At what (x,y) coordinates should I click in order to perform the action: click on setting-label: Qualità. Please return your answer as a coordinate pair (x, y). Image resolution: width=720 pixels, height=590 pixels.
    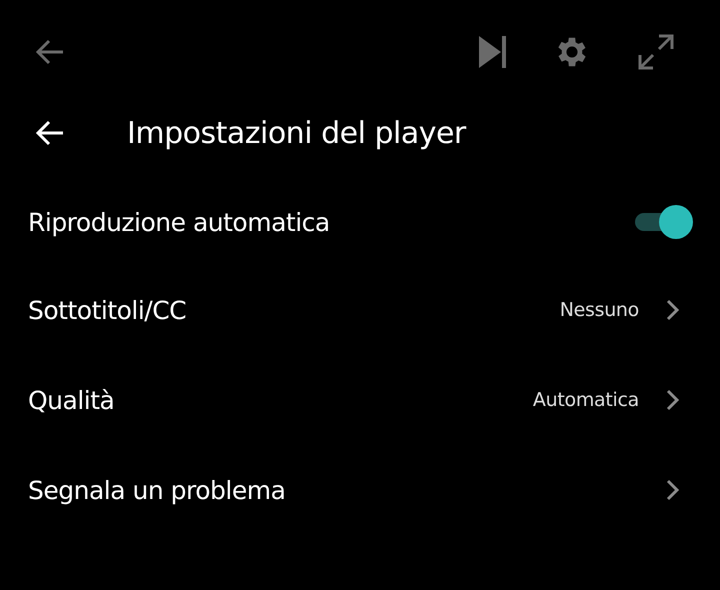
    Looking at the image, I should click on (280, 400).